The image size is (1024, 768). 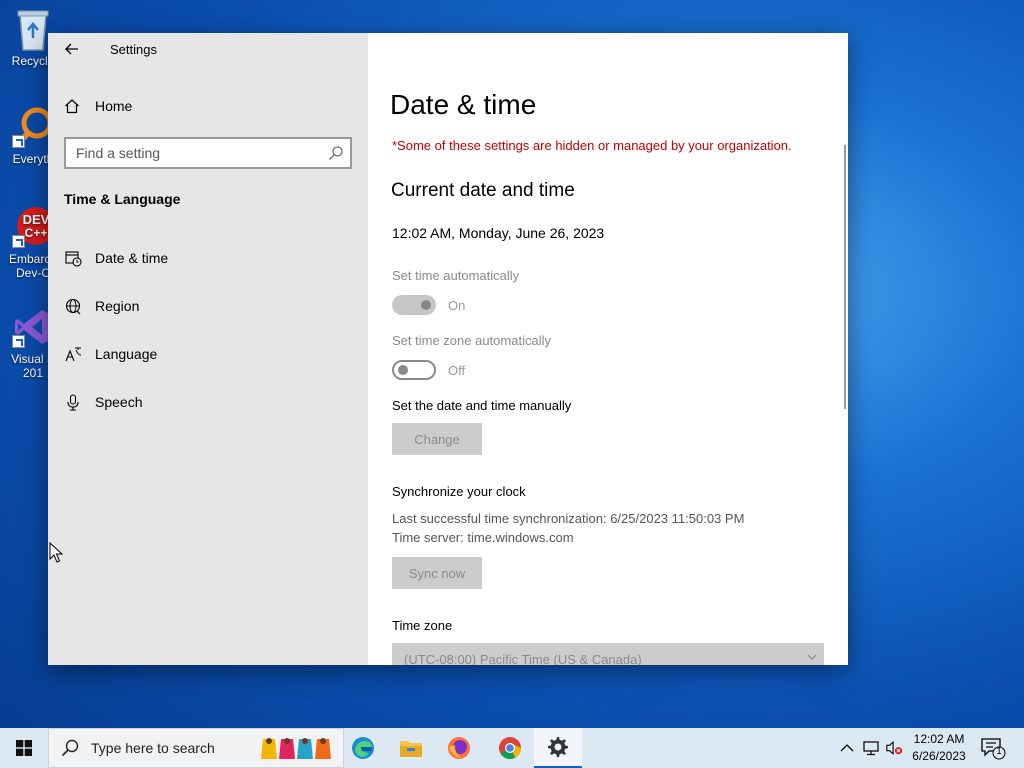 What do you see at coordinates (414, 370) in the screenshot?
I see `set-tz-auto-toggle` at bounding box center [414, 370].